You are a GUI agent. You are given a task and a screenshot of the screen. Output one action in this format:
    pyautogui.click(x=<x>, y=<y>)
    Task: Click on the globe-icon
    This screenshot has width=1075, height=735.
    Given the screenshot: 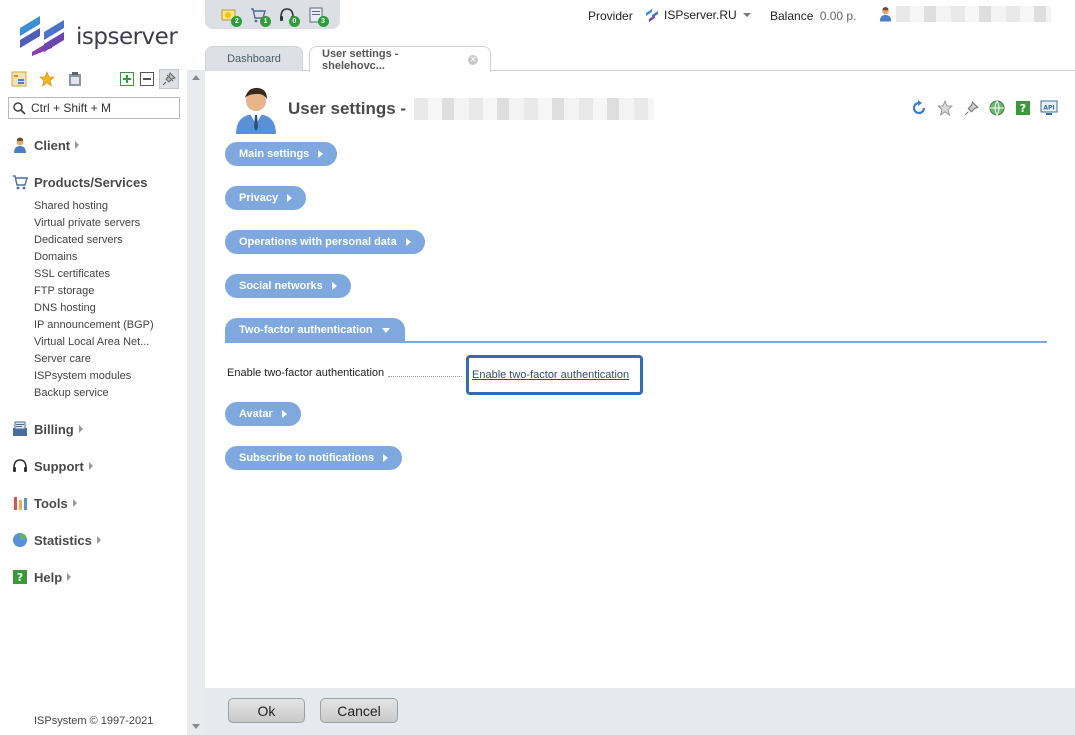 What is the action you would take?
    pyautogui.click(x=997, y=108)
    